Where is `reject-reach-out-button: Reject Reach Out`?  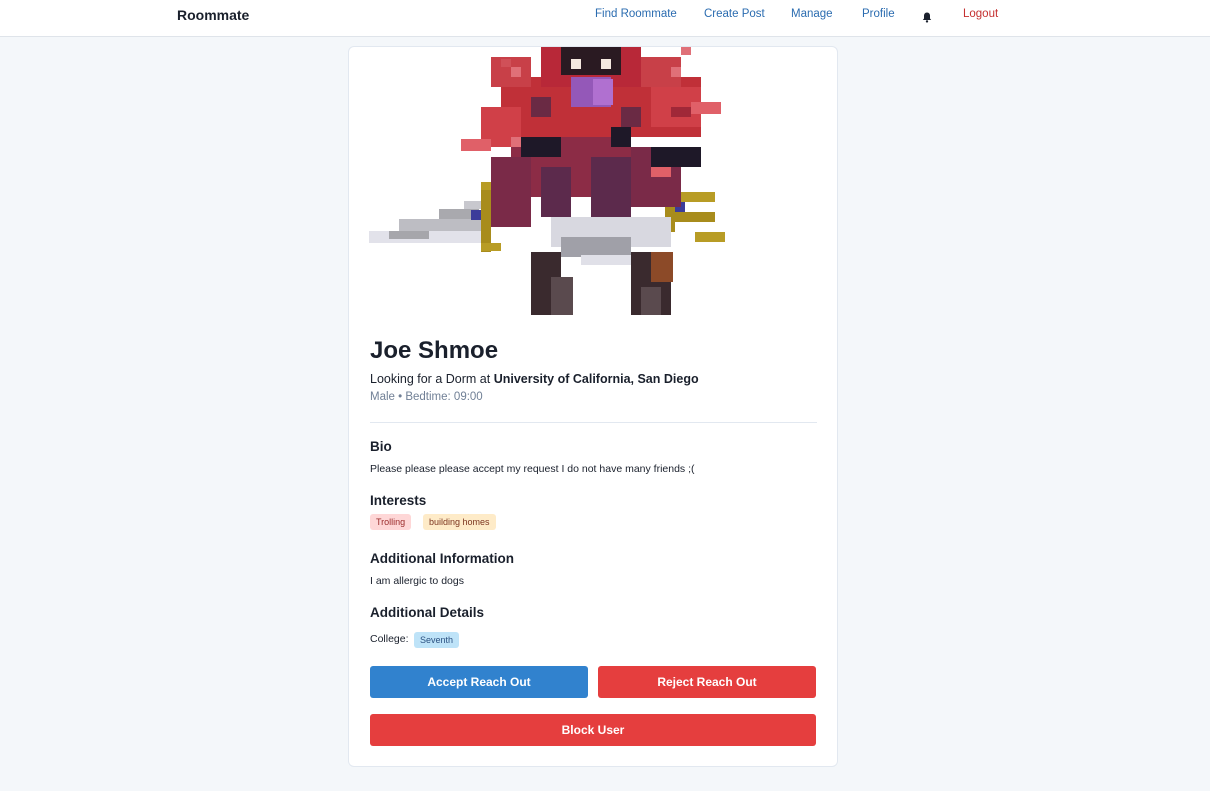
reject-reach-out-button: Reject Reach Out is located at coordinates (707, 682).